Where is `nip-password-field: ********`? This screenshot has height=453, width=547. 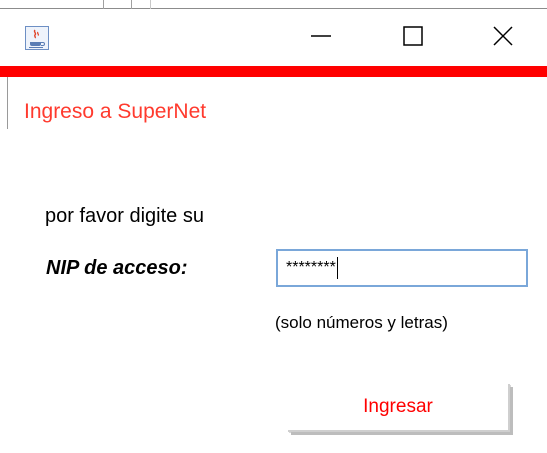
nip-password-field: ******** is located at coordinates (402, 268).